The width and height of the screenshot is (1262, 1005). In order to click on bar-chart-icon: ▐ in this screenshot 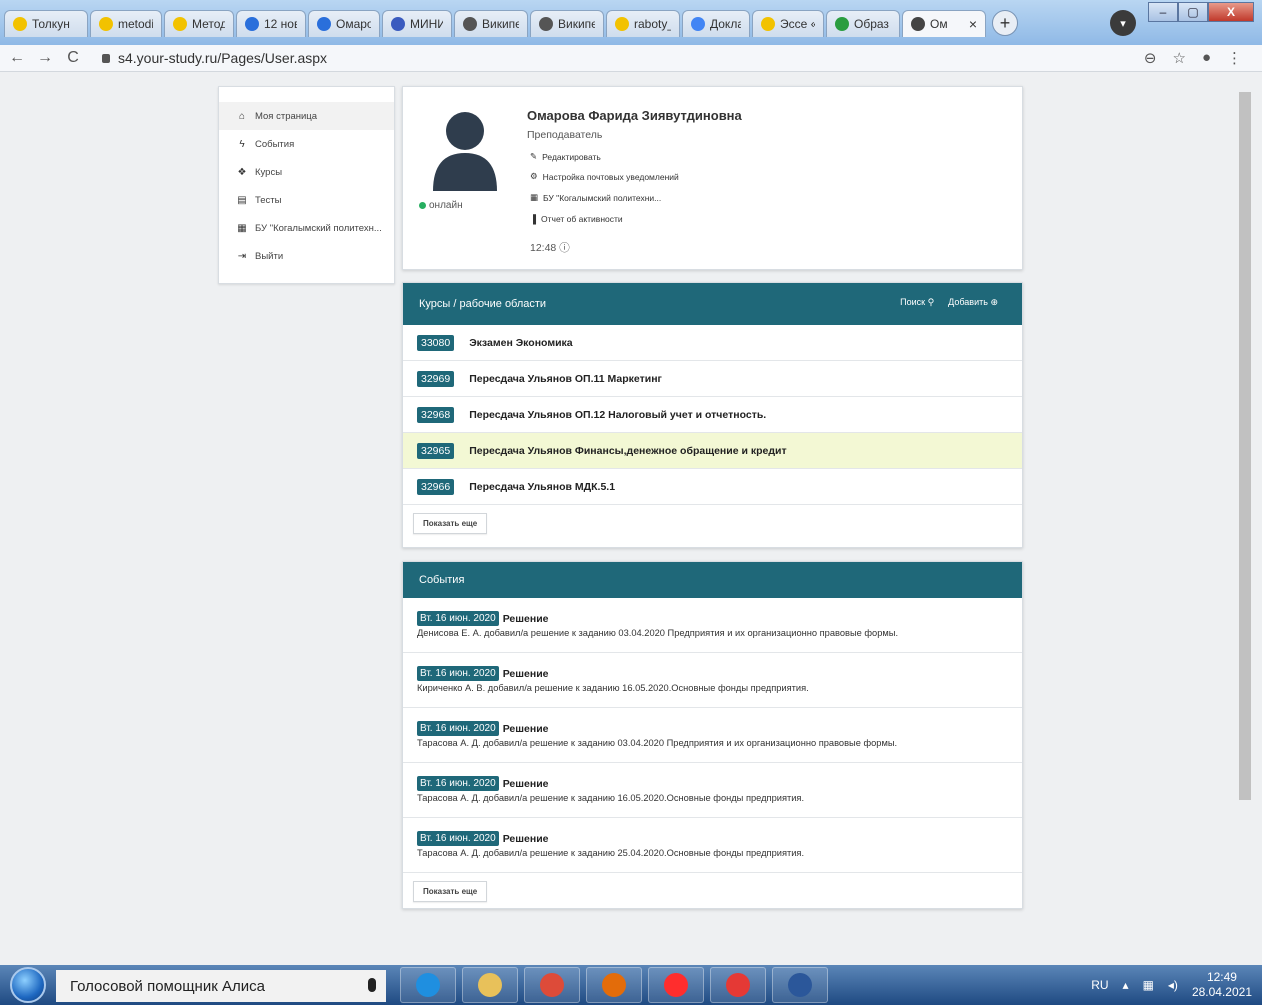, I will do `click(533, 219)`.